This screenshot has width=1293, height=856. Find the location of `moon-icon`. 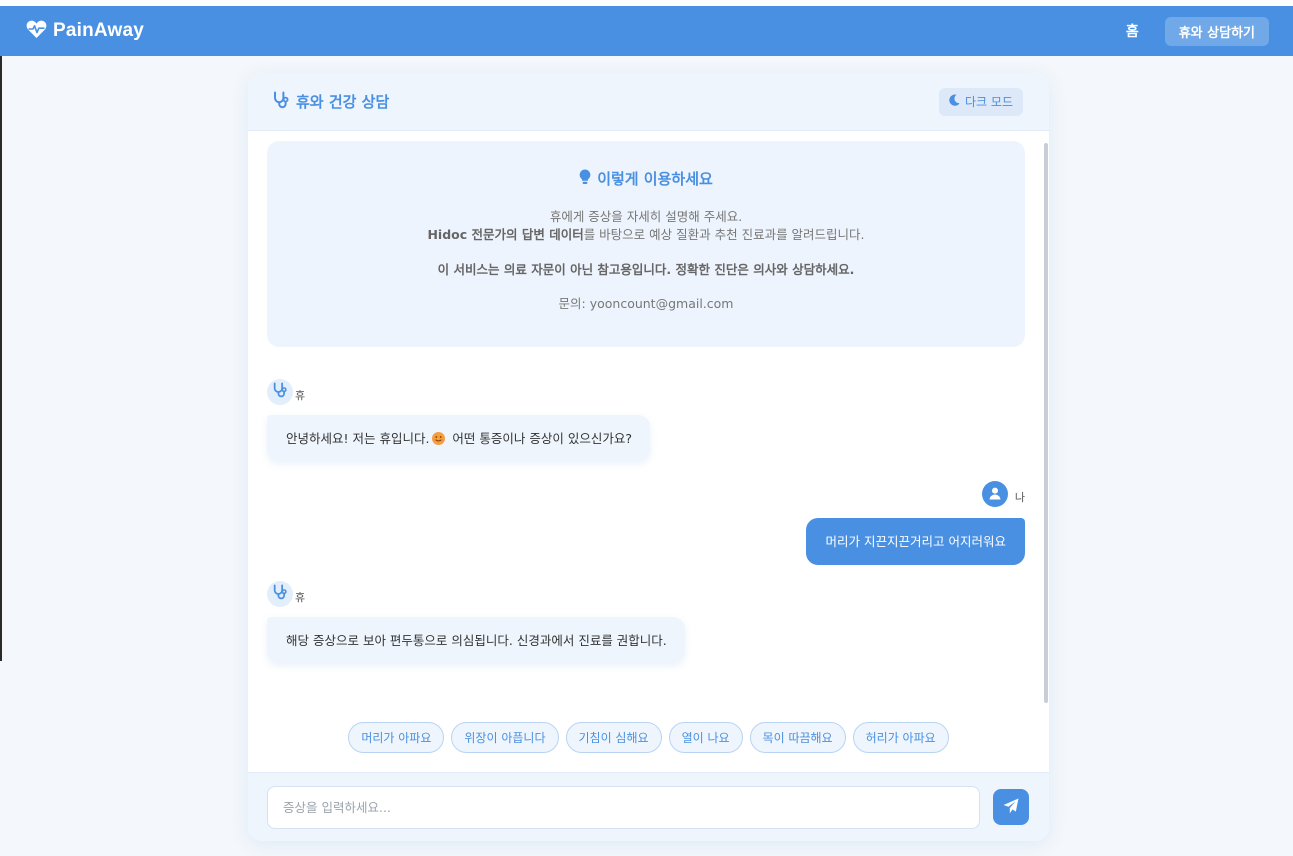

moon-icon is located at coordinates (954, 101).